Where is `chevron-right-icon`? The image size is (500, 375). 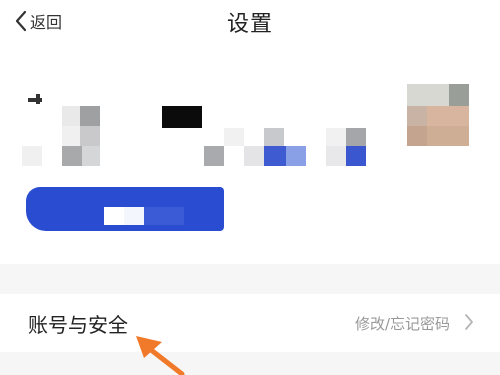
chevron-right-icon is located at coordinates (469, 324).